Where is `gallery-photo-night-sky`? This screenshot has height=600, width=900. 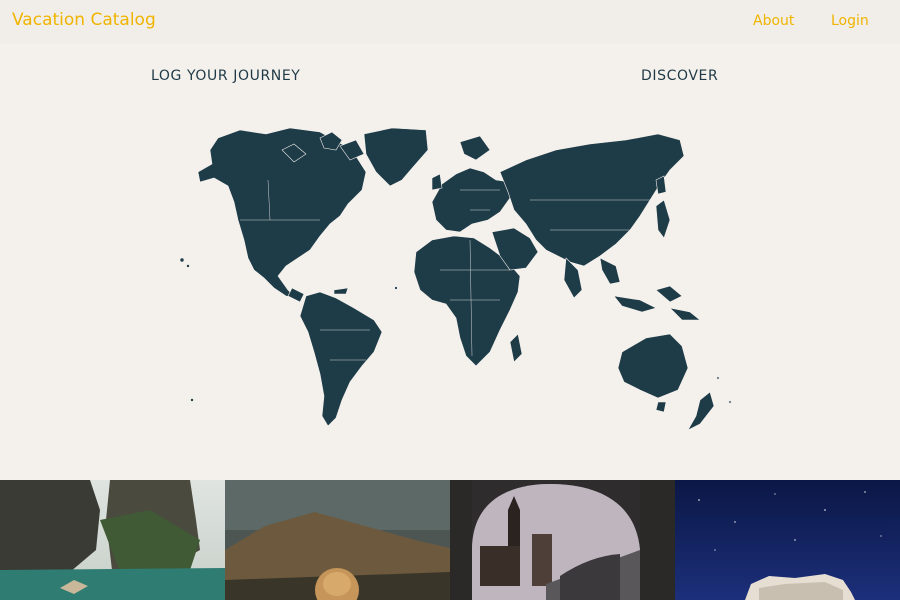
gallery-photo-night-sky is located at coordinates (787, 540).